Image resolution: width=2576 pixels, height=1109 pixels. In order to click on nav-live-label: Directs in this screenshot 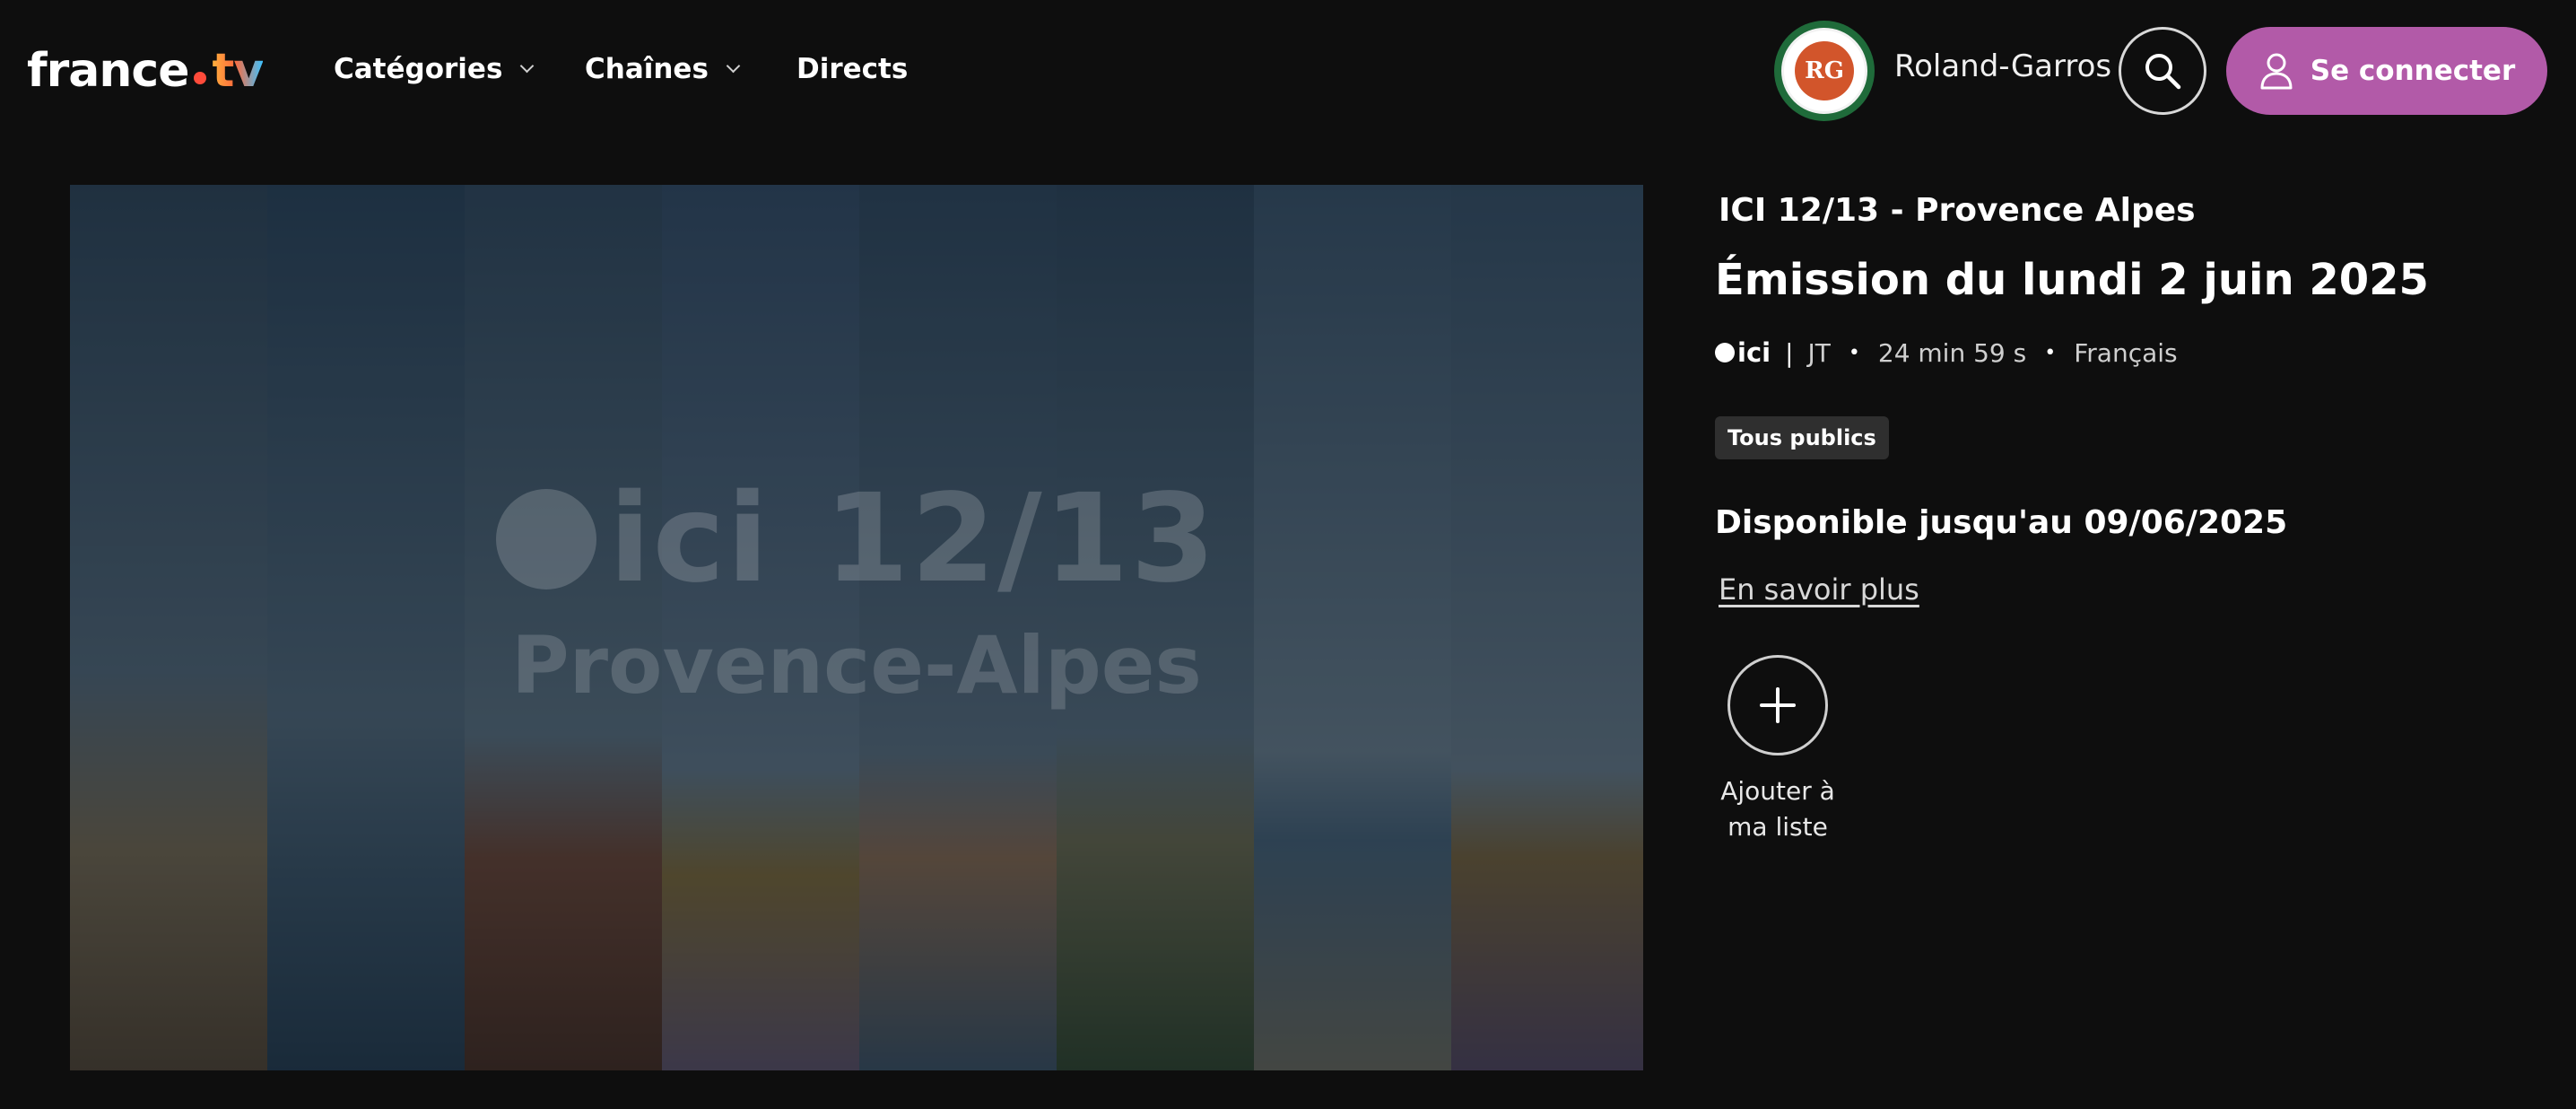, I will do `click(852, 69)`.